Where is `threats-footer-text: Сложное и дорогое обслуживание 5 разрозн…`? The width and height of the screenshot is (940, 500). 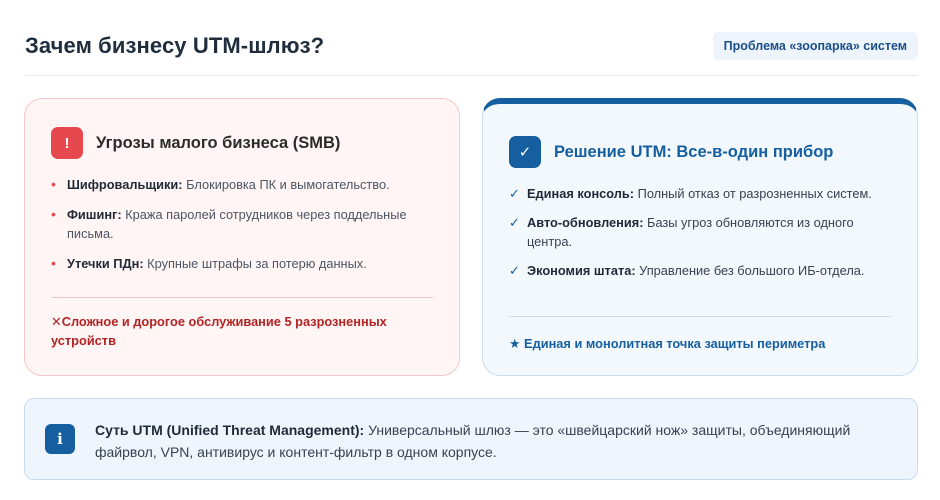 threats-footer-text: Сложное и дорогое обслуживание 5 разрозн… is located at coordinates (219, 331).